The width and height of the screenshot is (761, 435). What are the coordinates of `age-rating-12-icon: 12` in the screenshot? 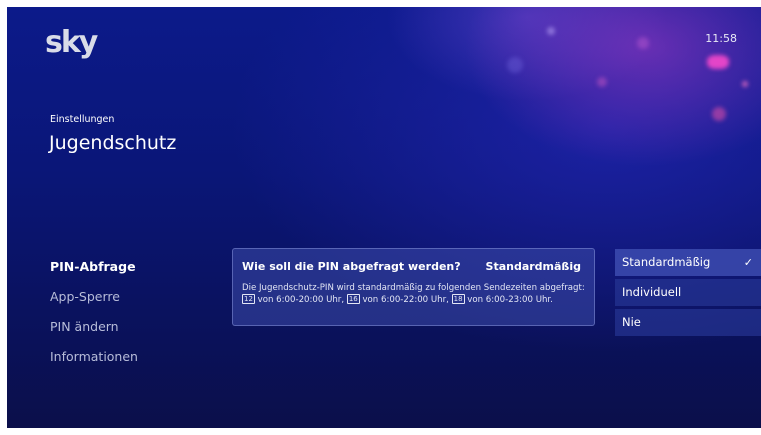 It's located at (248, 299).